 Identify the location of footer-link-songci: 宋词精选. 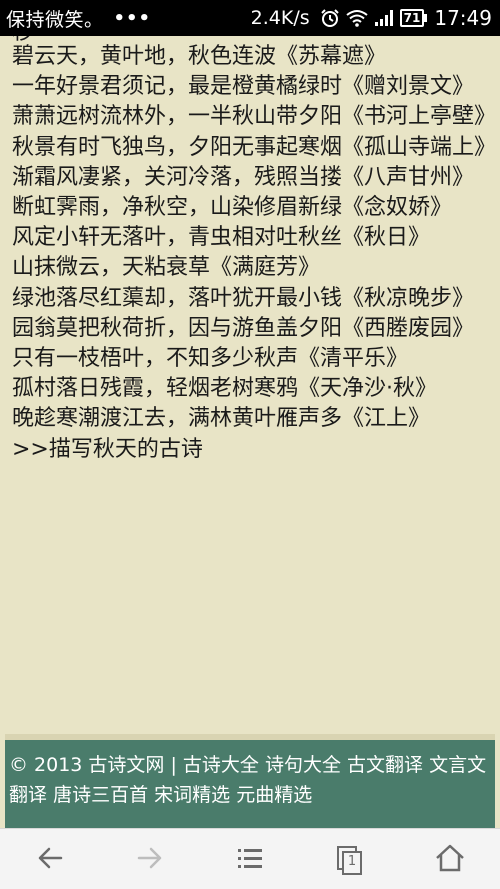
(192, 795).